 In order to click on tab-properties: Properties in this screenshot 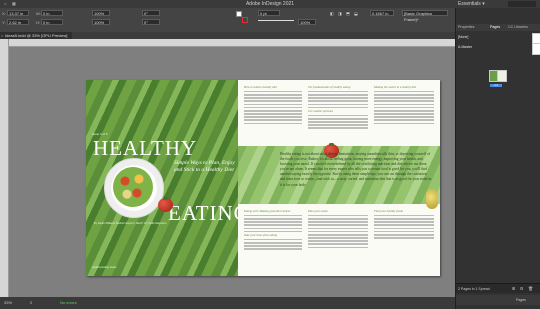, I will do `click(466, 27)`.